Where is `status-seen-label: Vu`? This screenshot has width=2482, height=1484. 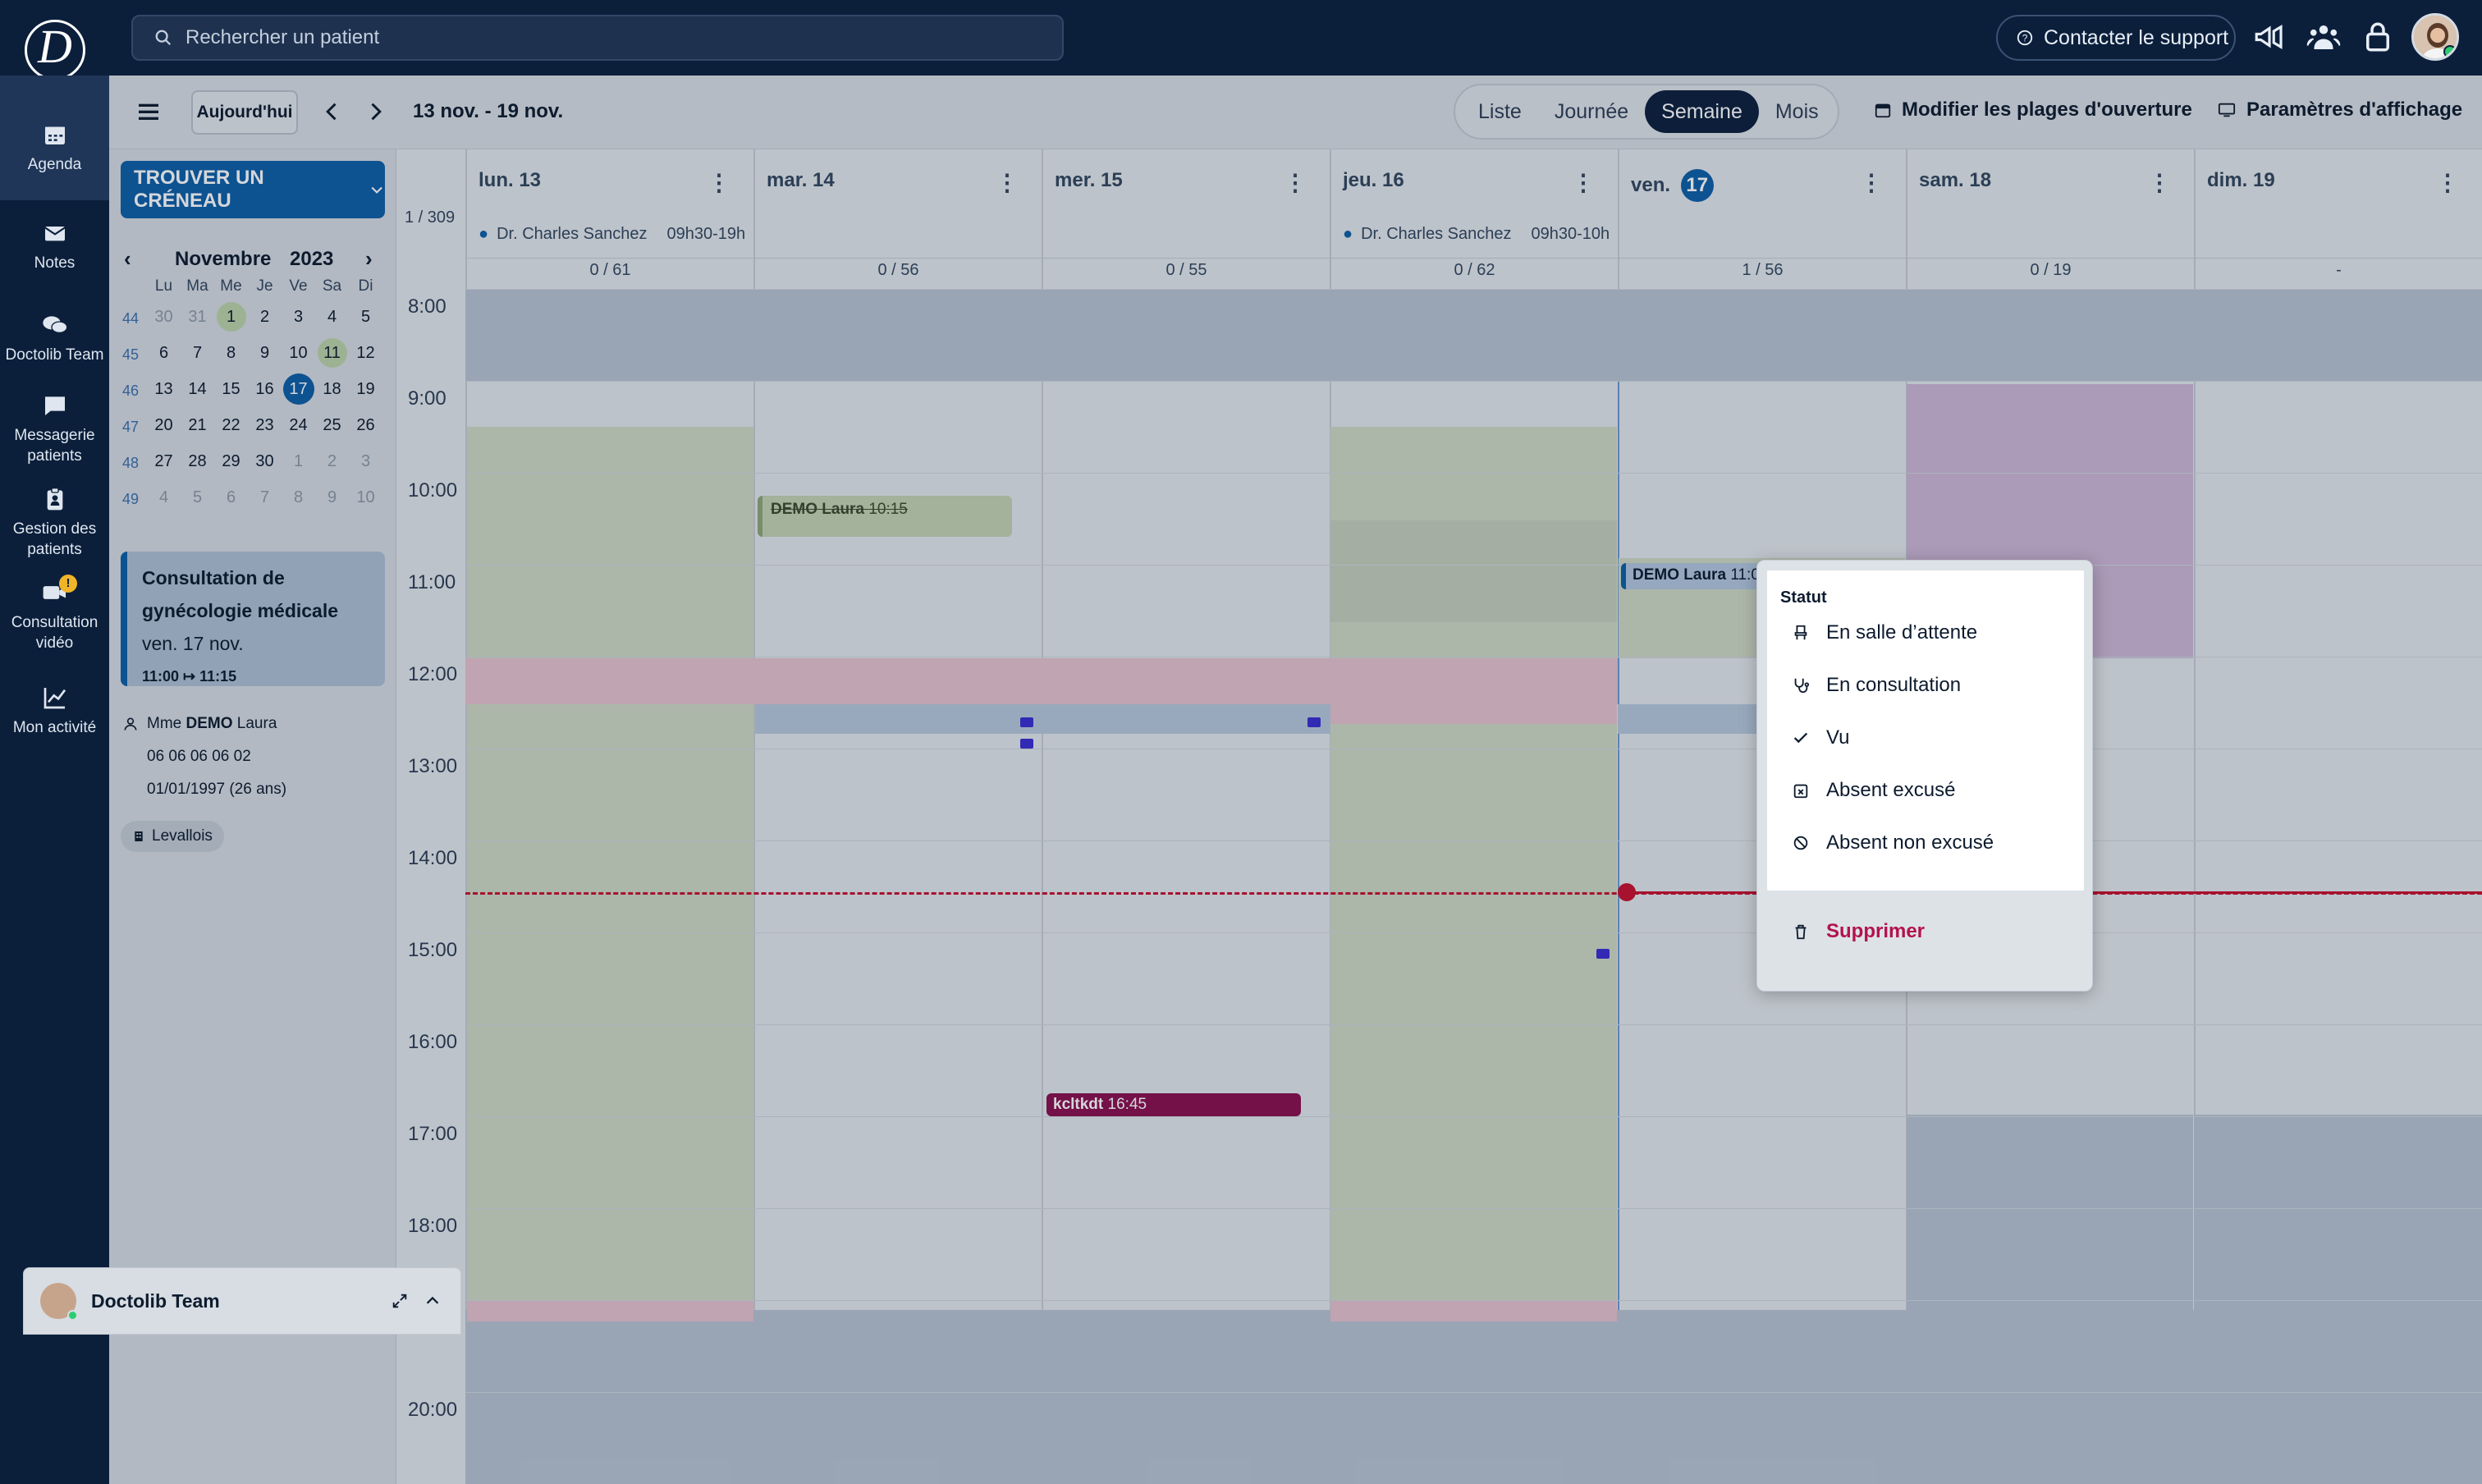
status-seen-label: Vu is located at coordinates (1838, 737).